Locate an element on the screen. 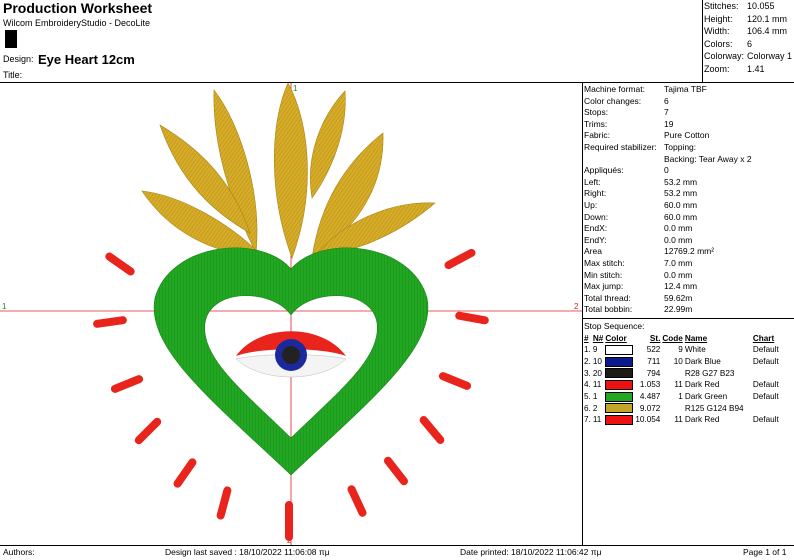 Image resolution: width=794 pixels, height=560 pixels. stop-row: 3. 20 794 R28 G27 B23 is located at coordinates (681, 373).